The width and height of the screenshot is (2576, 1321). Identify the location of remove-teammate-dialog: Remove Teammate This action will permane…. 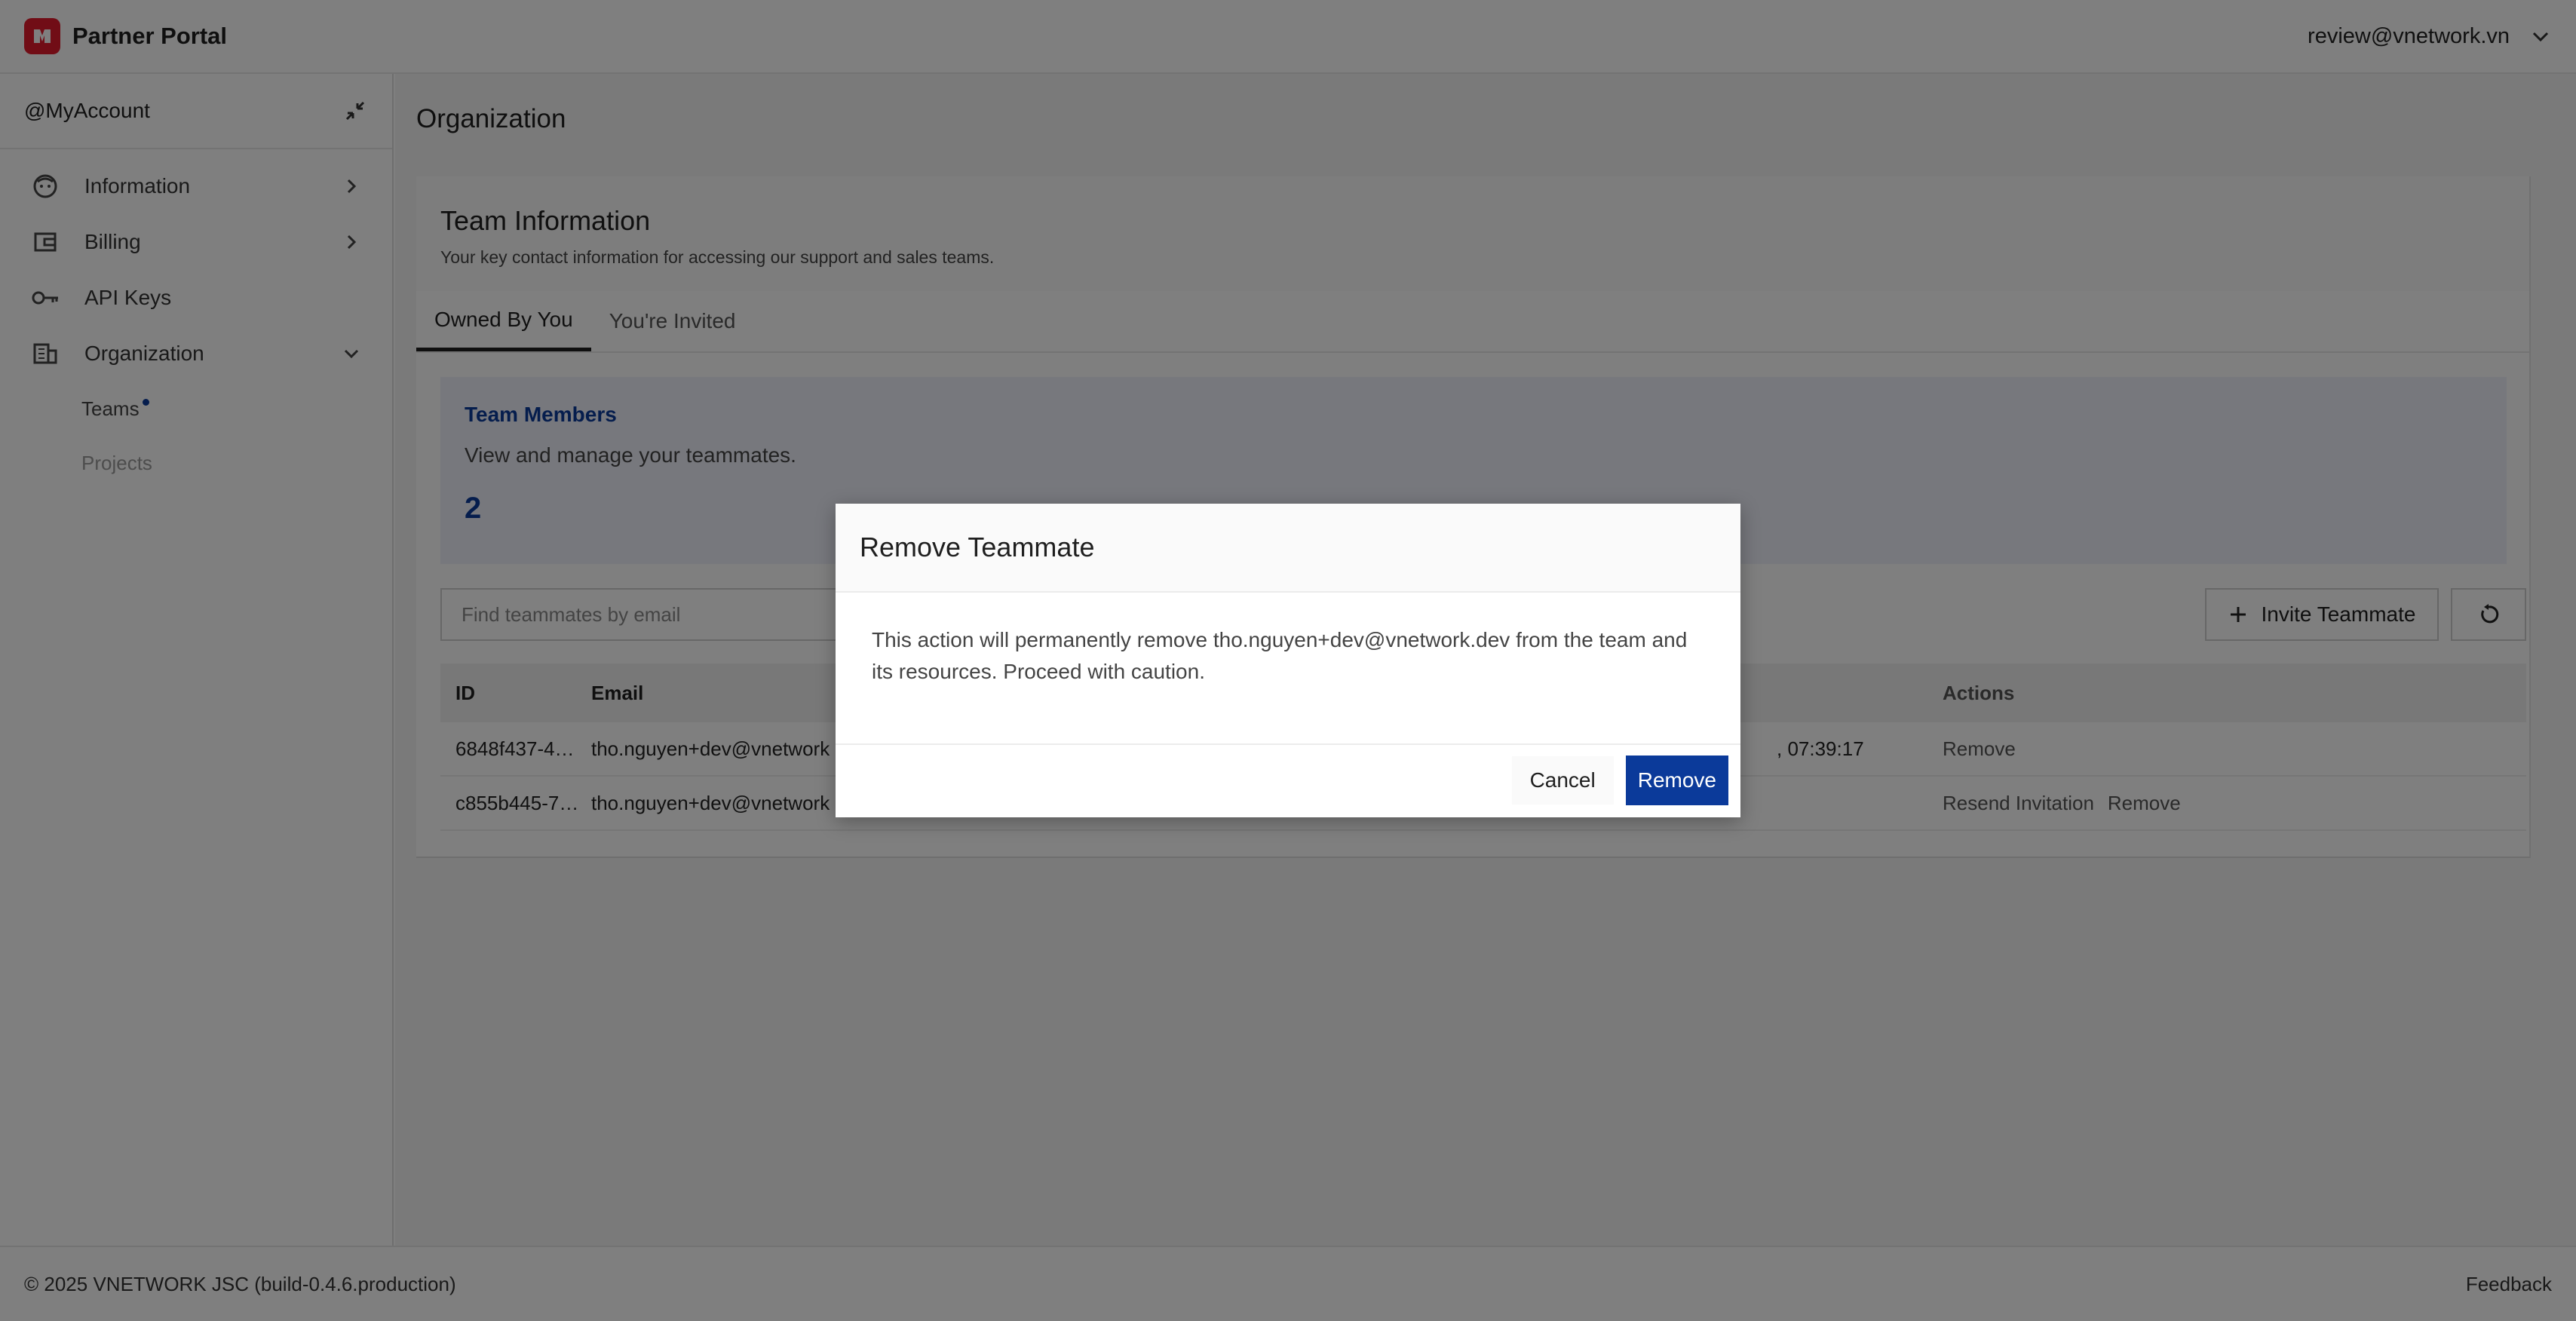
(1288, 660).